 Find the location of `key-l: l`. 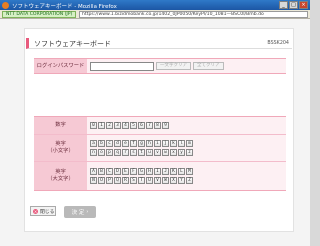

key-l: l is located at coordinates (181, 143).